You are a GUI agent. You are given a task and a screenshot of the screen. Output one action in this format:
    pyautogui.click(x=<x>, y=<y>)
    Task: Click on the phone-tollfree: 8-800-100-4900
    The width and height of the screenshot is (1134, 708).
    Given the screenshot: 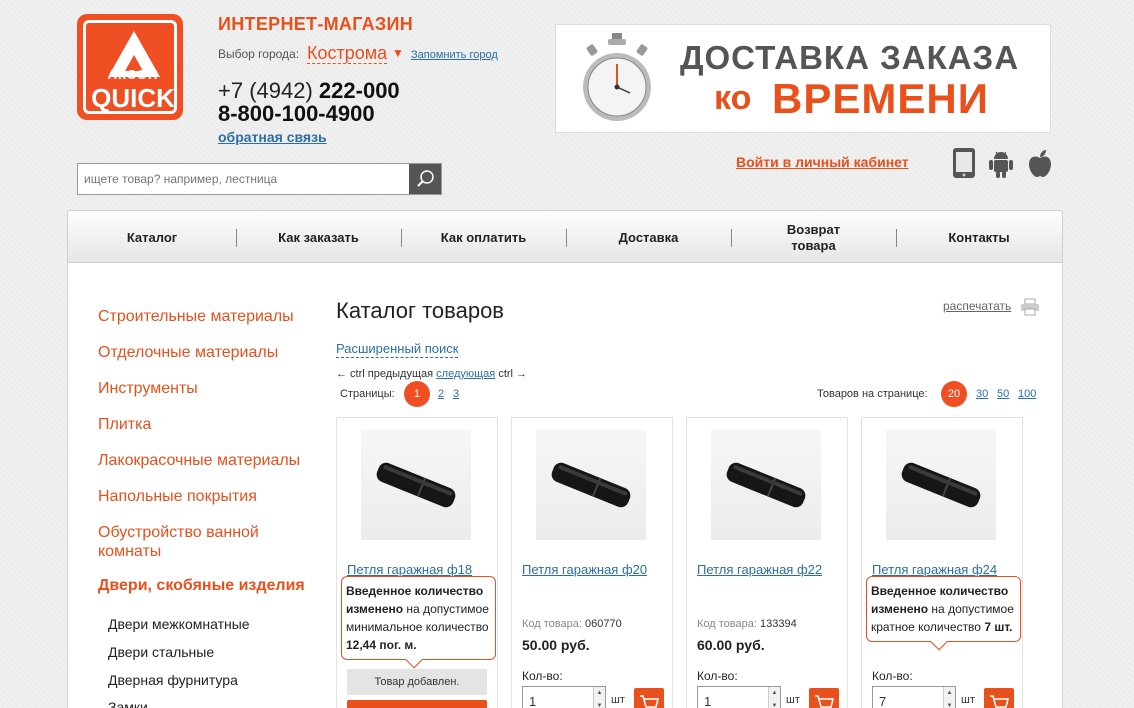 What is the action you would take?
    pyautogui.click(x=296, y=113)
    